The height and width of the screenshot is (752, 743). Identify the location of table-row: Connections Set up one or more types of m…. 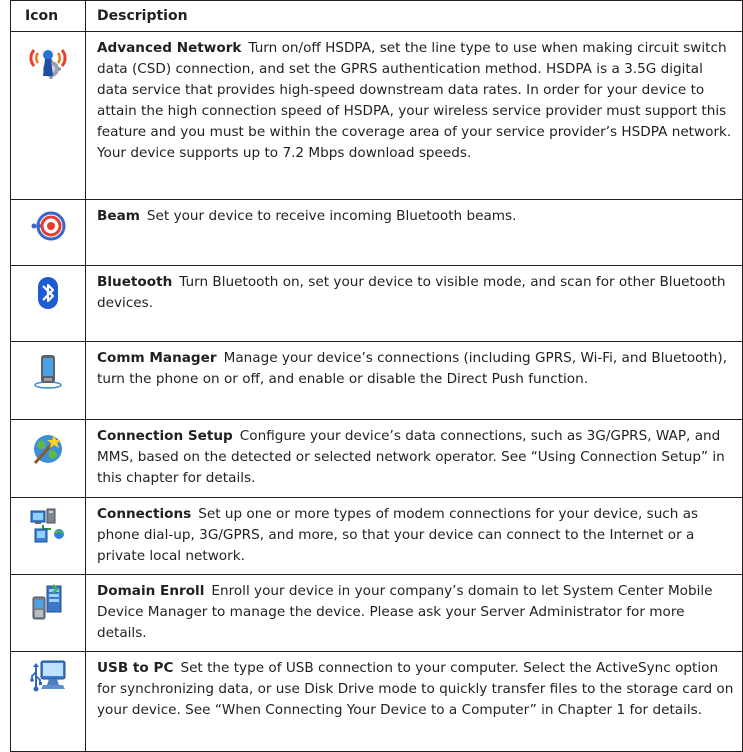
(376, 536).